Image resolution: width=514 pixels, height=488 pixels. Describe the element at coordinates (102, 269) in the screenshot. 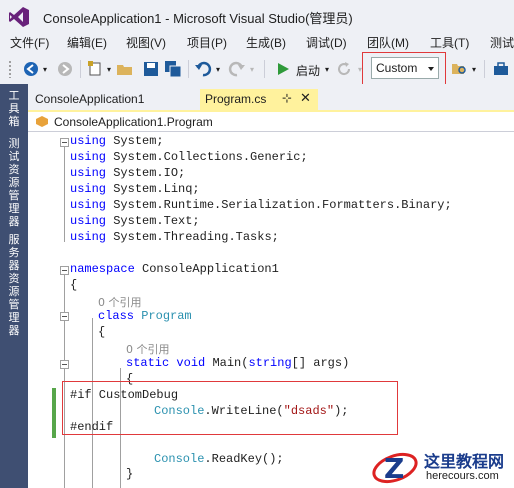

I see `keyword: namespace` at that location.